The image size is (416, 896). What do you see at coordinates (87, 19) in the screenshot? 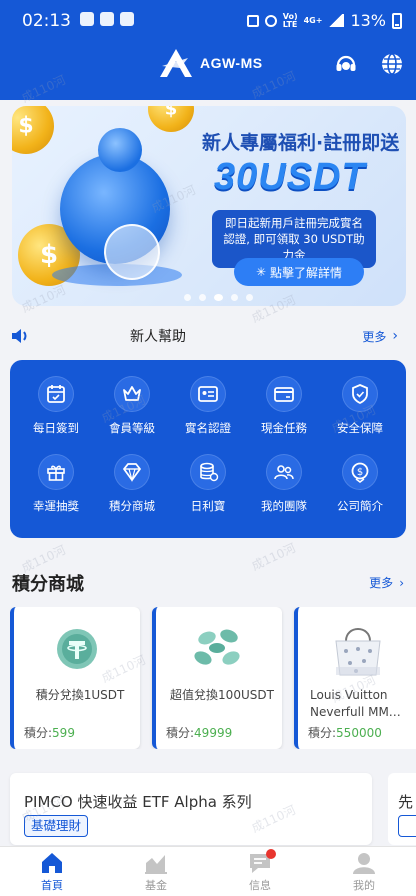
I see `photo-icon` at bounding box center [87, 19].